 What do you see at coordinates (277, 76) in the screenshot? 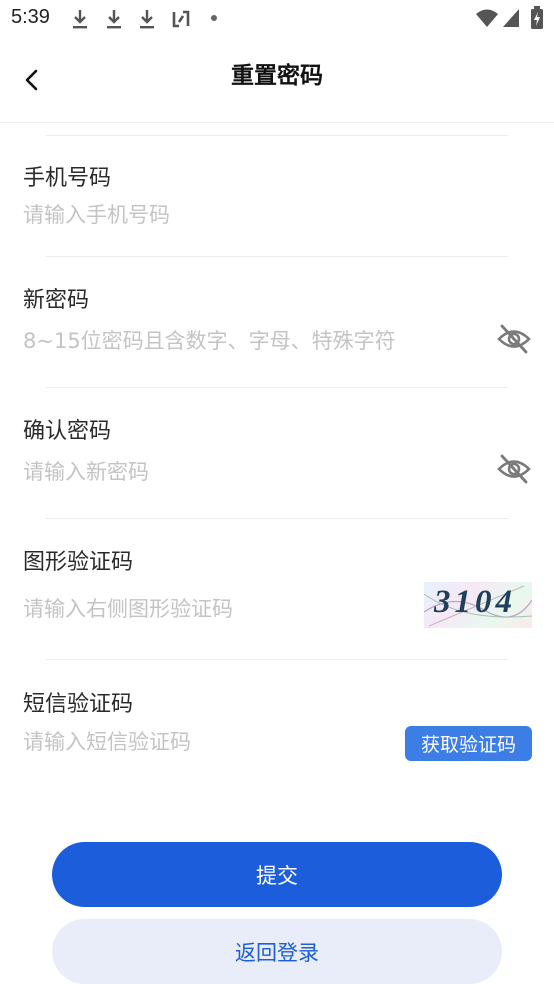
I see `page-title: 重置密码` at bounding box center [277, 76].